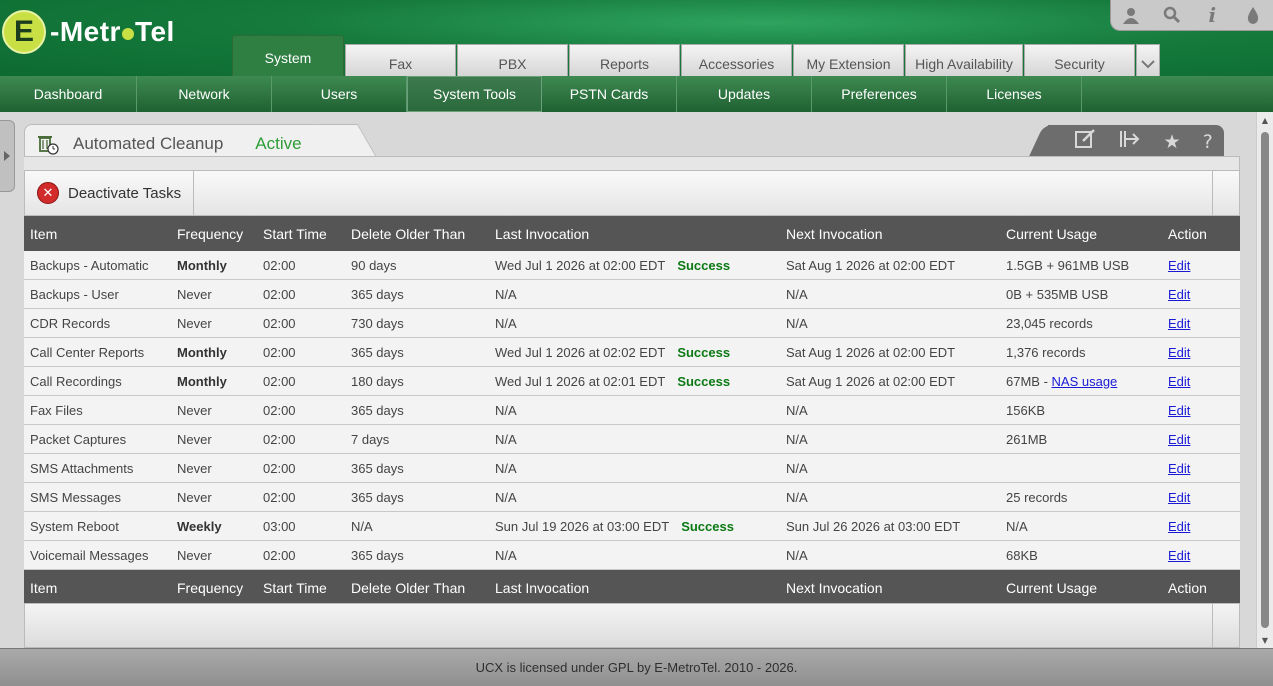  Describe the element at coordinates (1172, 142) in the screenshot. I see `star-icon: ★` at that location.